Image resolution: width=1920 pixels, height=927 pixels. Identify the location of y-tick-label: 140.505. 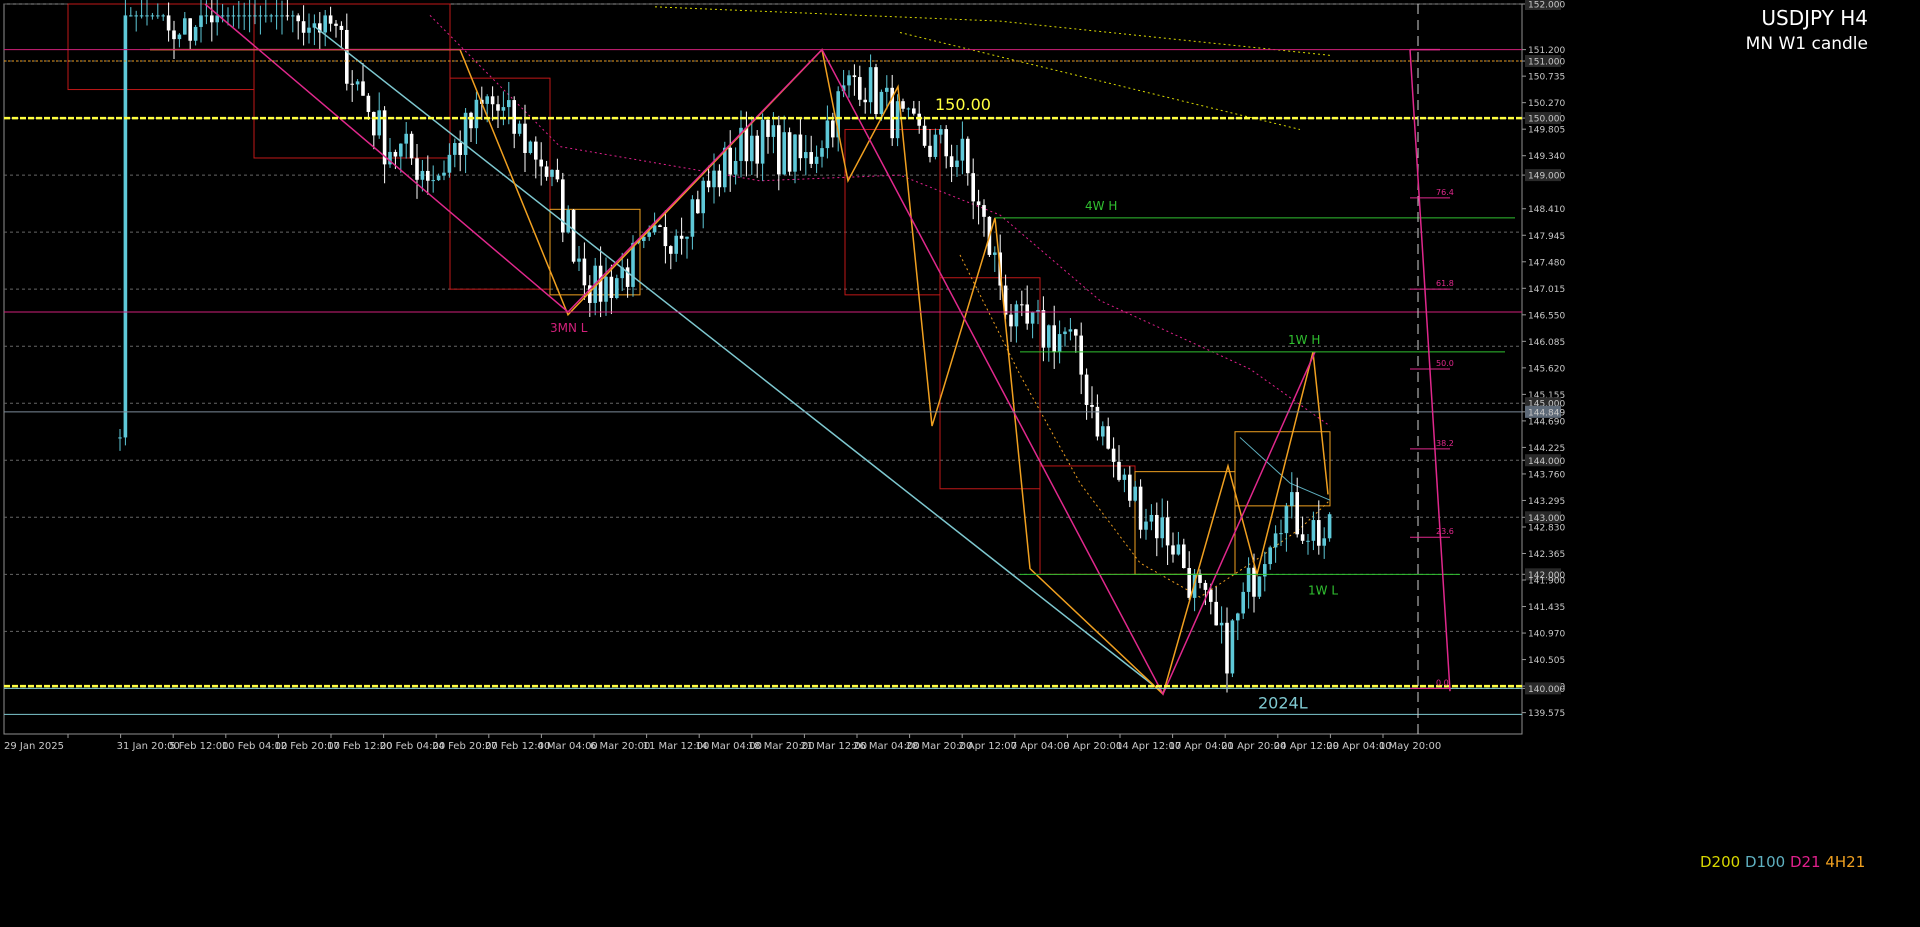
(1546, 661).